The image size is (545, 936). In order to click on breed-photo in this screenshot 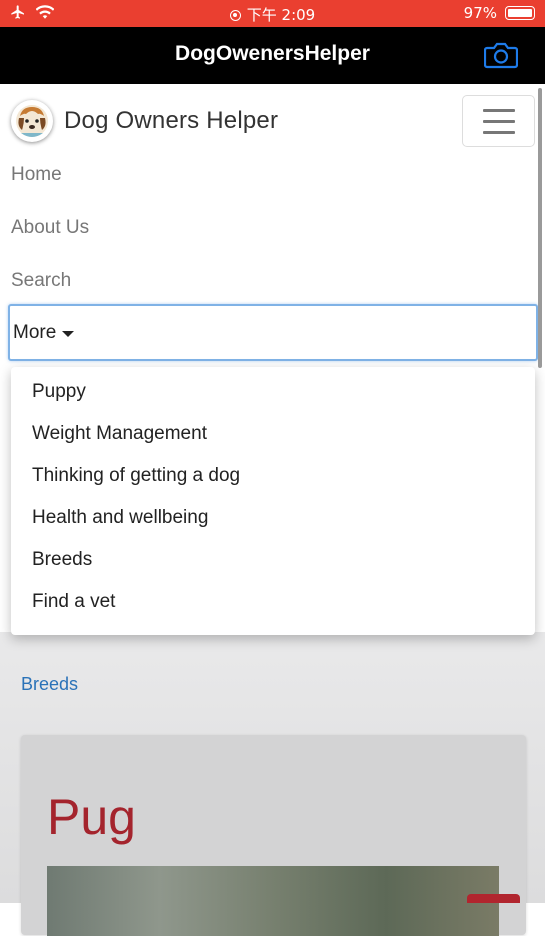, I will do `click(273, 901)`.